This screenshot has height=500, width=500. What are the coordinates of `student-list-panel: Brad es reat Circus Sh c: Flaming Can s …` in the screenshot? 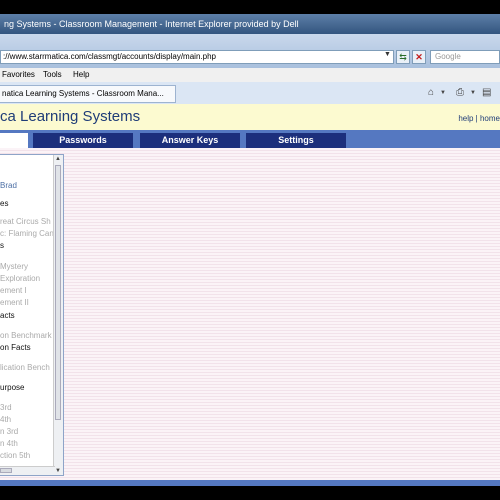 It's located at (32, 315).